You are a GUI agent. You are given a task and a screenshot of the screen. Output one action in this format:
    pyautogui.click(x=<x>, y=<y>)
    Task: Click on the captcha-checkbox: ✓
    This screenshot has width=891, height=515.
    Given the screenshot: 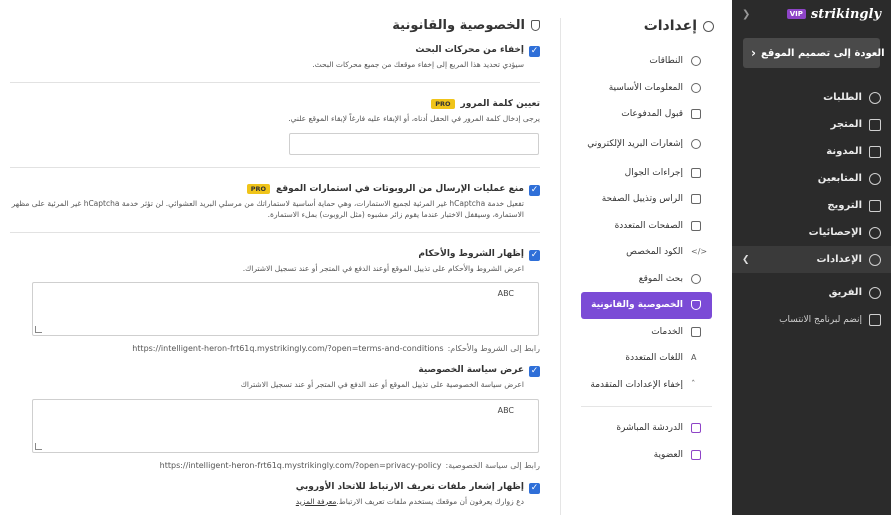 What is the action you would take?
    pyautogui.click(x=534, y=190)
    